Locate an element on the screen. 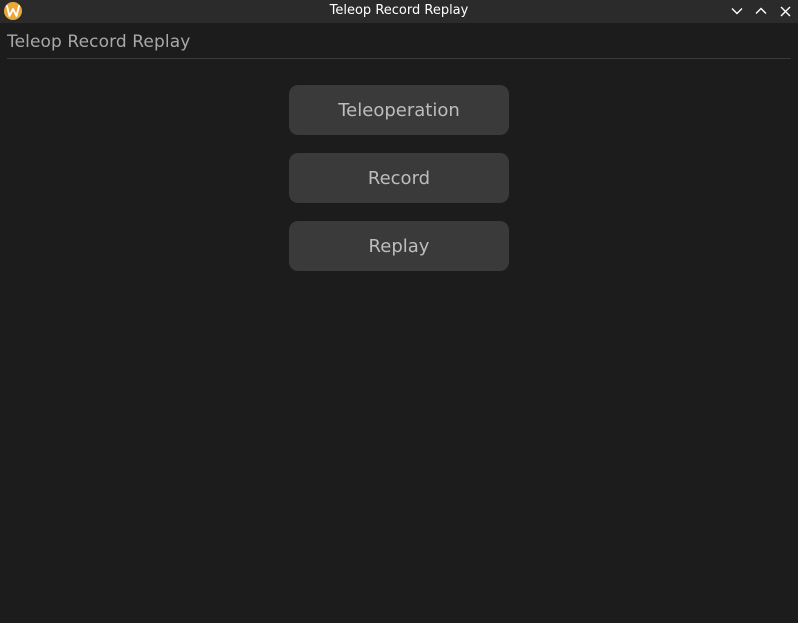 This screenshot has width=798, height=623. window-title: Teleop Record Replay is located at coordinates (399, 10).